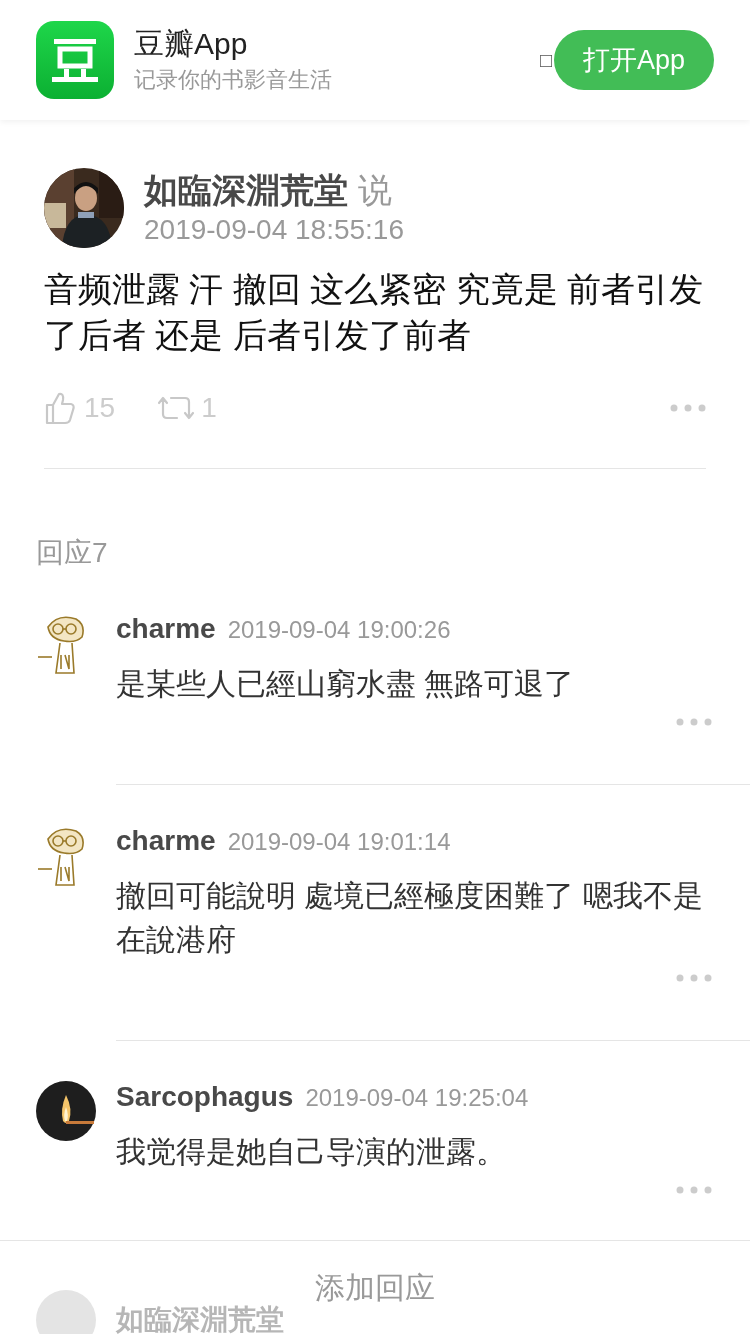 The image size is (750, 1334). What do you see at coordinates (176, 408) in the screenshot?
I see `repost-icon` at bounding box center [176, 408].